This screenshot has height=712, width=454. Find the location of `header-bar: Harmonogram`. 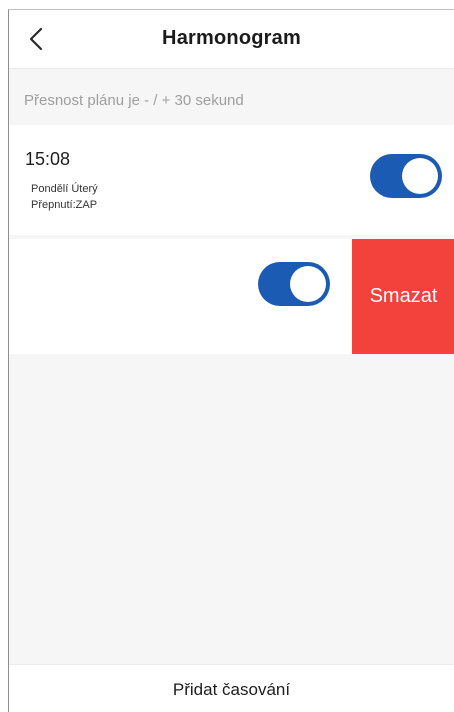

header-bar: Harmonogram is located at coordinates (231, 39).